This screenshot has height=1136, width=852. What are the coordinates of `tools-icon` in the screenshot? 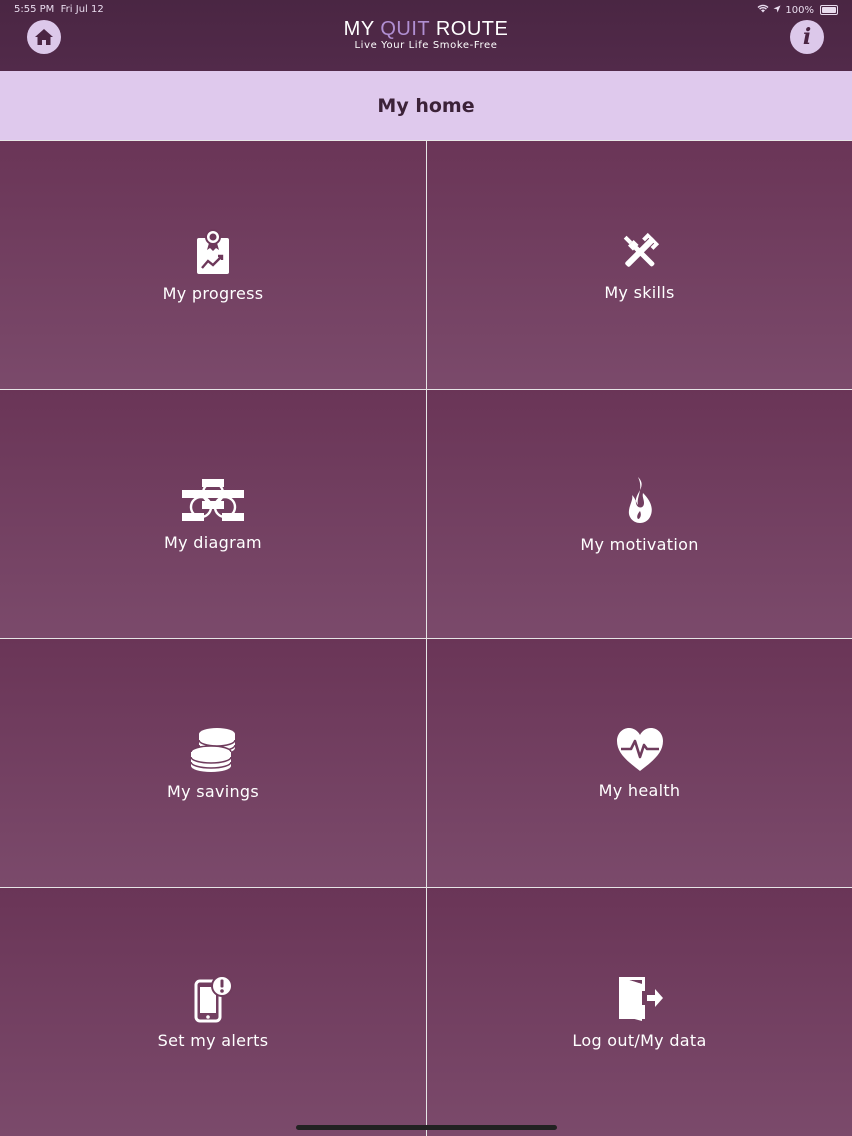 It's located at (641, 249).